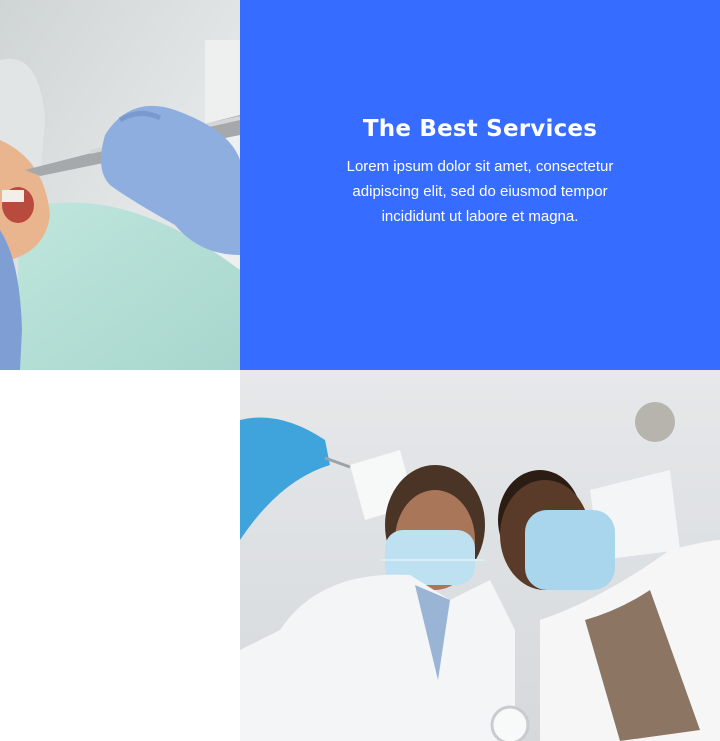 The width and height of the screenshot is (720, 741). What do you see at coordinates (480, 216) in the screenshot?
I see `promo-line: incididunt ut labore et magna.` at bounding box center [480, 216].